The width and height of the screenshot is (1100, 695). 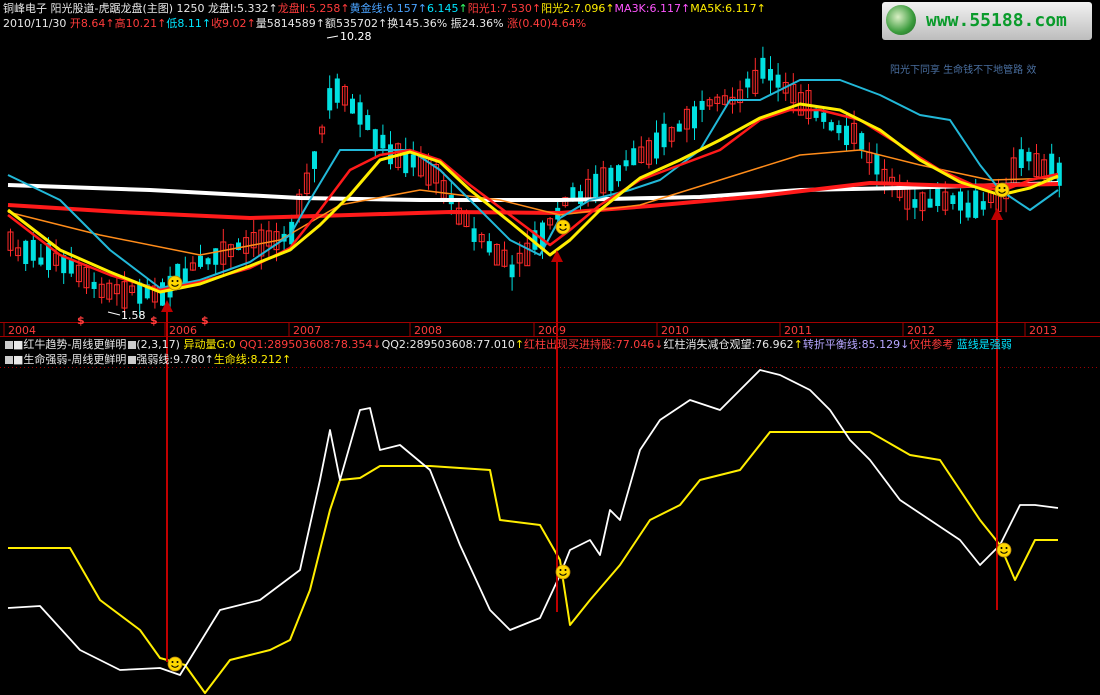 I want to click on ind1-row-part: ■红牛趋势-周线更鲜明, so click(x=70, y=344).